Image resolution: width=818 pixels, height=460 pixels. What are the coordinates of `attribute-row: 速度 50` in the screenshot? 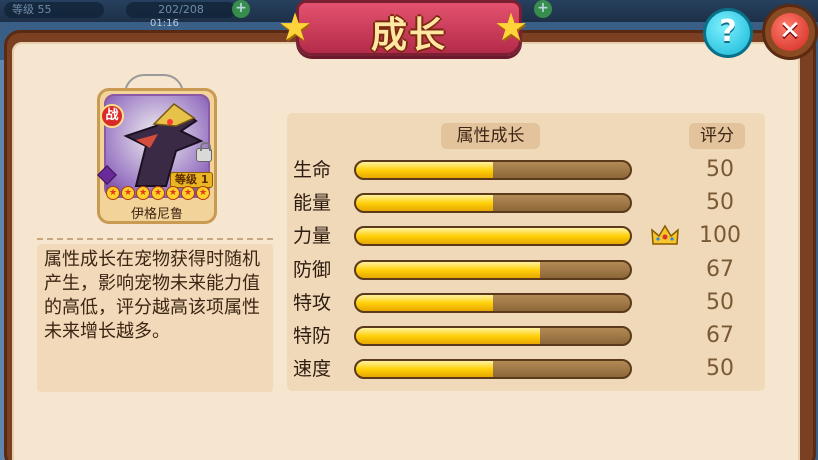 It's located at (409, 369).